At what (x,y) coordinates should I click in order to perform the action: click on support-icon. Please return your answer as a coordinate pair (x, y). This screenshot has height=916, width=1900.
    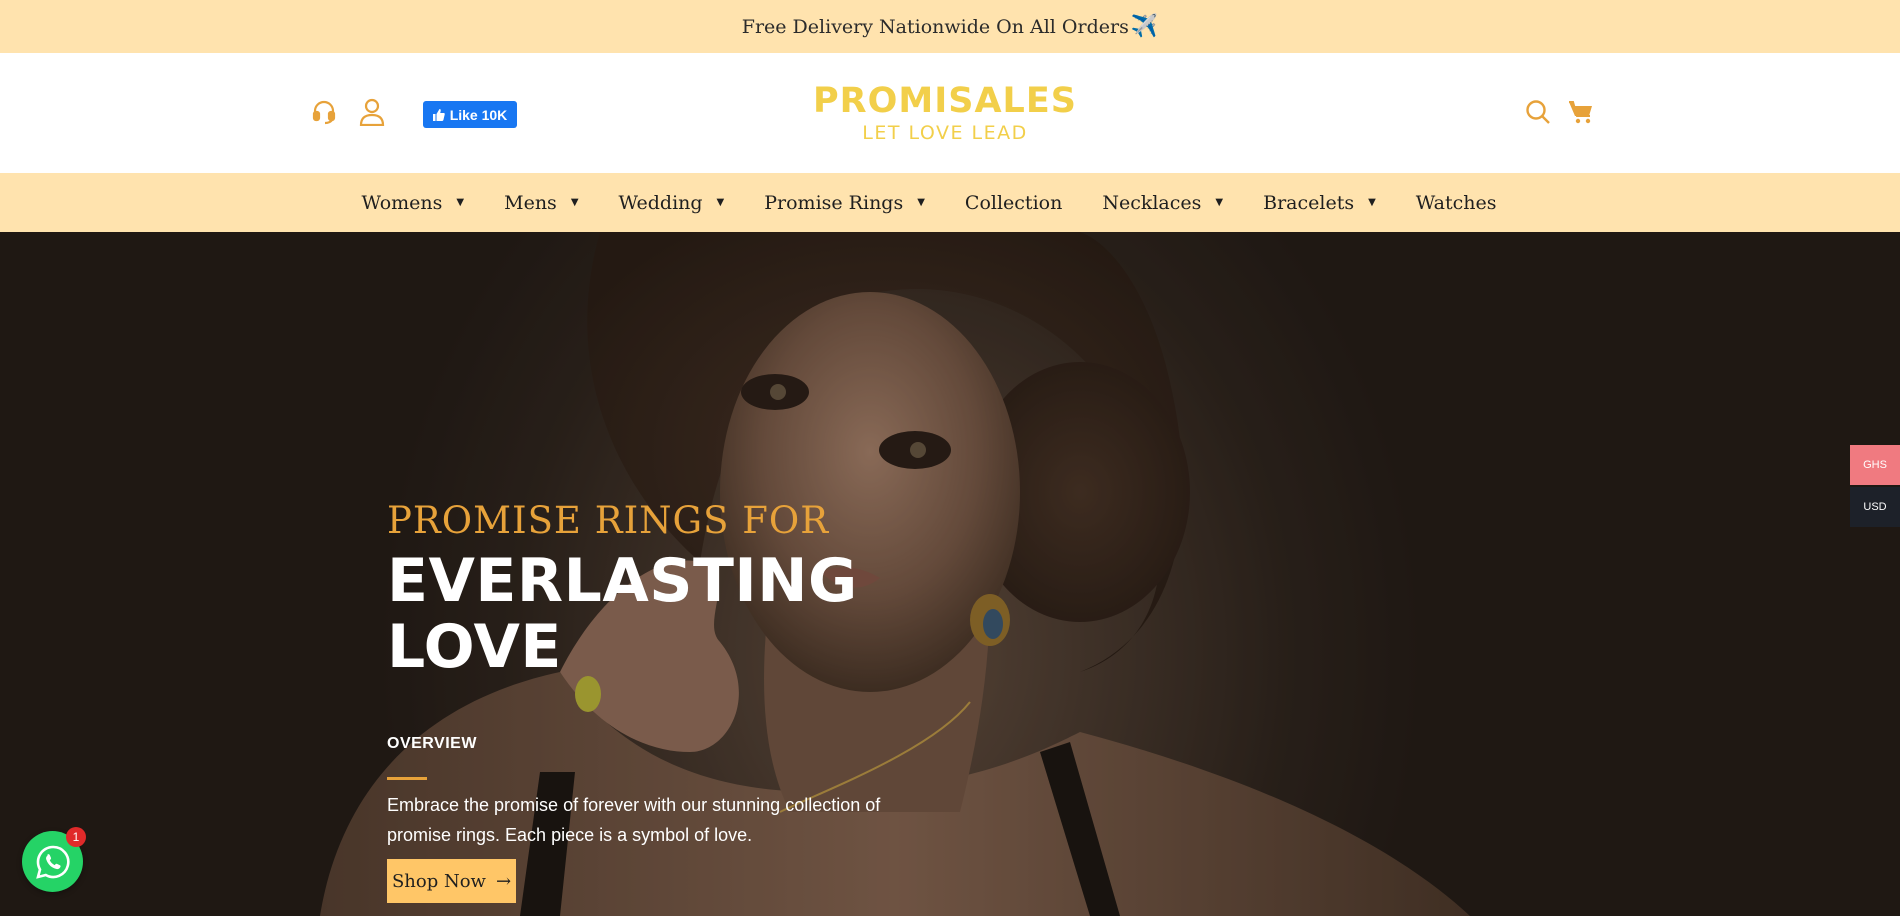
    Looking at the image, I should click on (324, 112).